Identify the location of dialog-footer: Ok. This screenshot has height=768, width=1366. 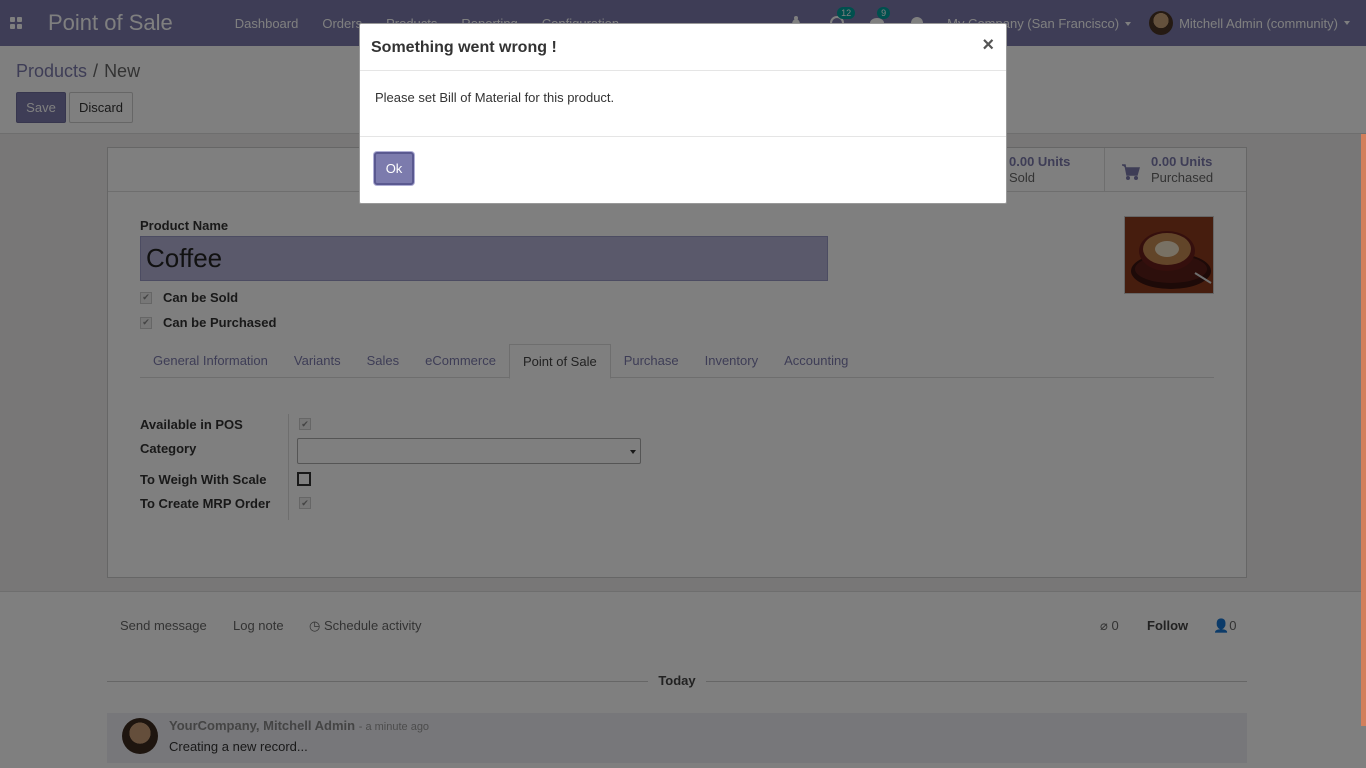
(683, 170).